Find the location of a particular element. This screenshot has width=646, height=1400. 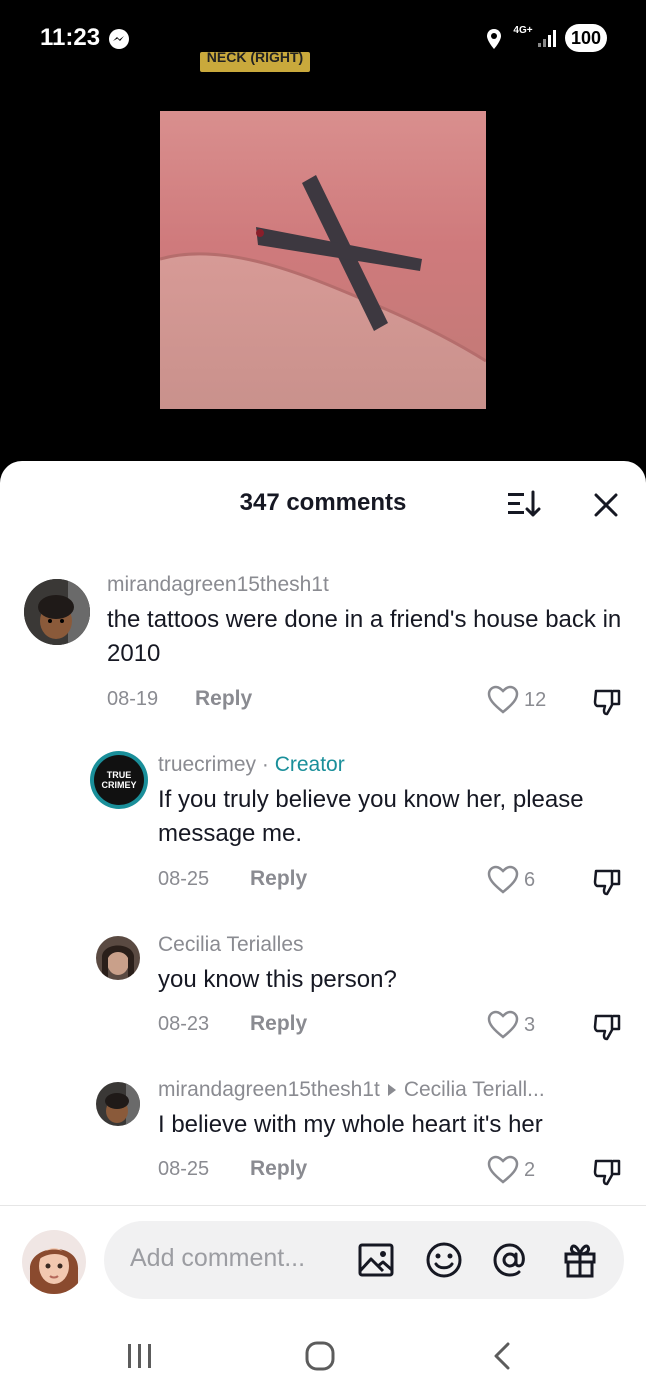

comment-username: Cecilia Terialles is located at coordinates (231, 945).